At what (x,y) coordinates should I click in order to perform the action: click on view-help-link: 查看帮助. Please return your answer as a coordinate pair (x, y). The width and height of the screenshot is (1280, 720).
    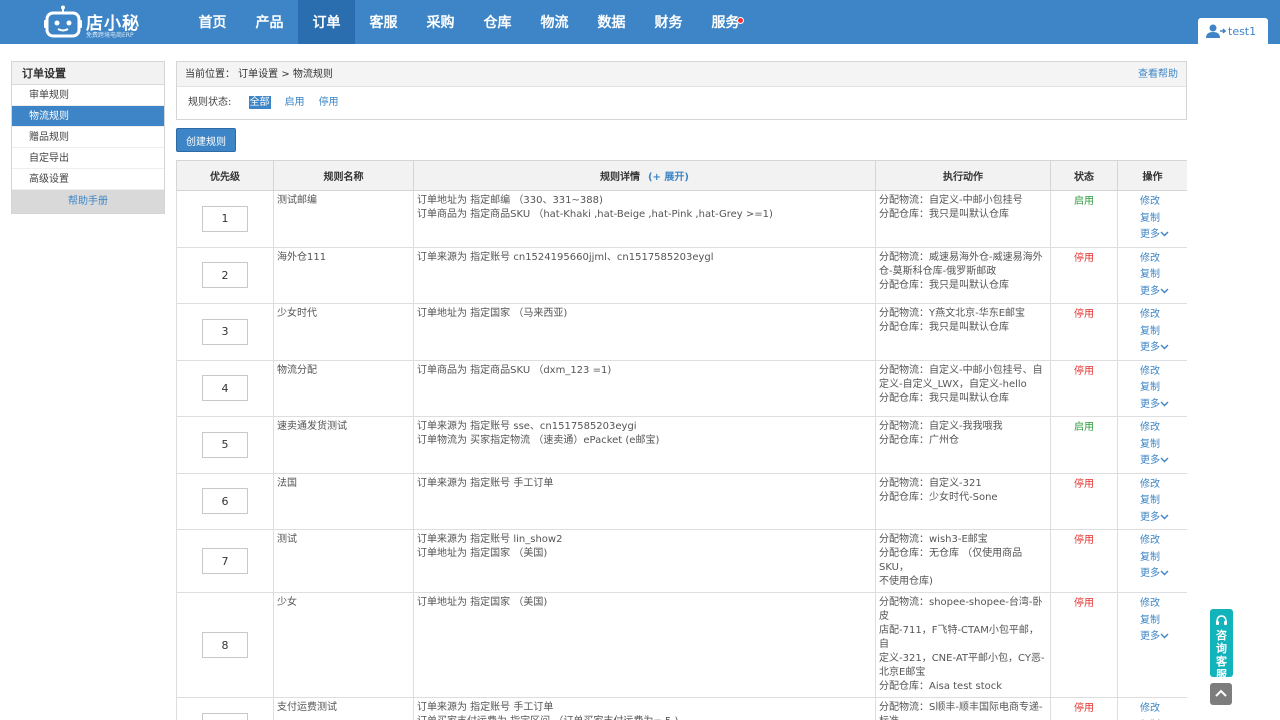
    Looking at the image, I should click on (1158, 74).